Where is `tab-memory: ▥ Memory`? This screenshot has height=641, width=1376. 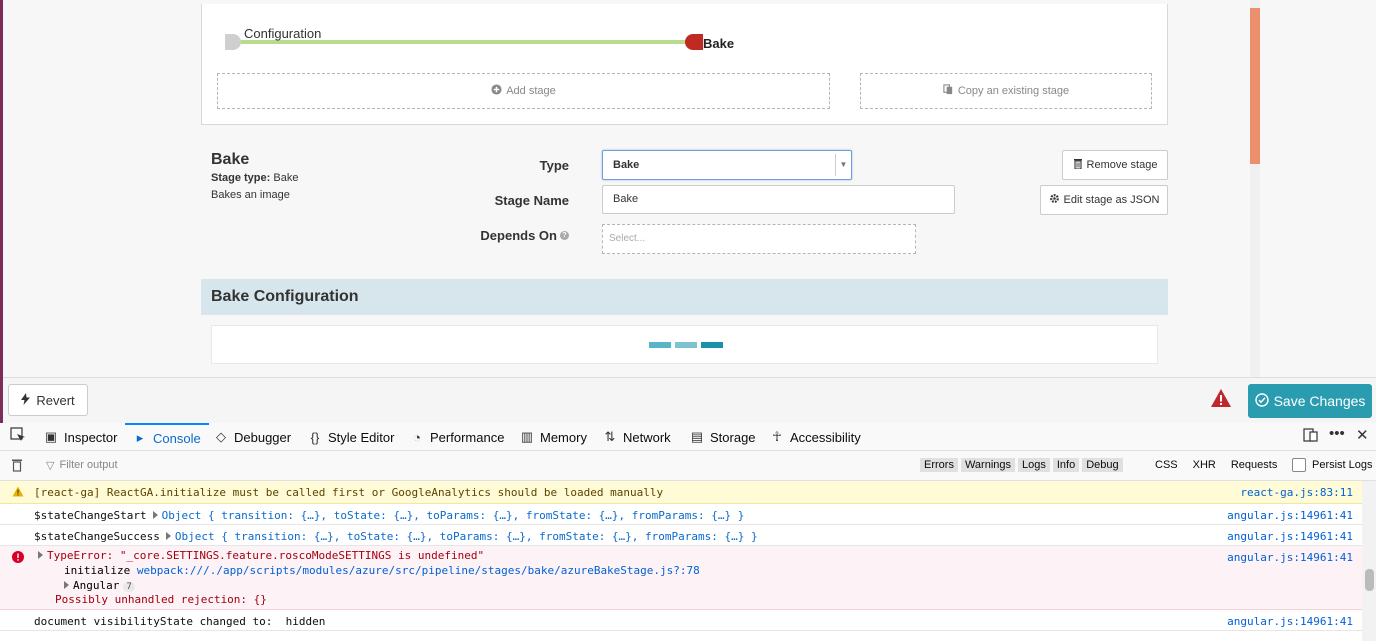
tab-memory: ▥ Memory is located at coordinates (553, 437).